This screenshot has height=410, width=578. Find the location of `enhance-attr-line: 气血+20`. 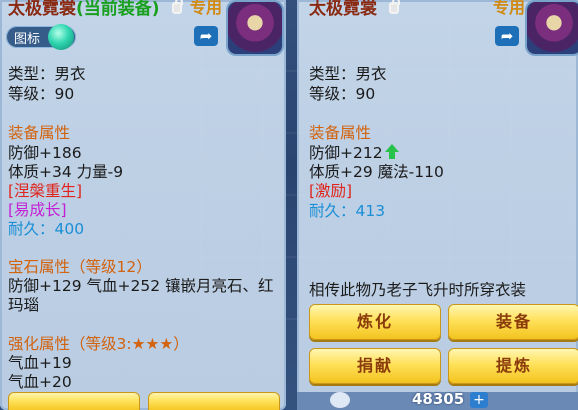

enhance-attr-line: 气血+20 is located at coordinates (40, 382).